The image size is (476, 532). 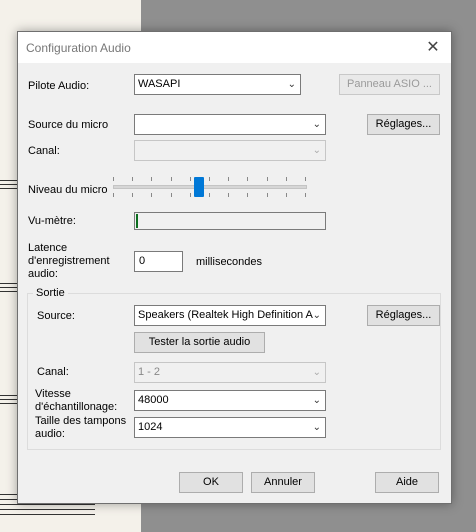 What do you see at coordinates (76, 400) in the screenshot?
I see `sample-rate-label: Vitesse d'échantillonage:` at bounding box center [76, 400].